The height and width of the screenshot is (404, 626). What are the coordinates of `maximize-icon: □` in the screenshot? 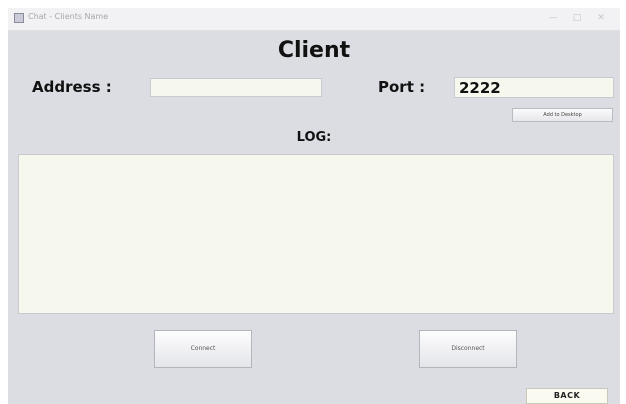 It's located at (577, 18).